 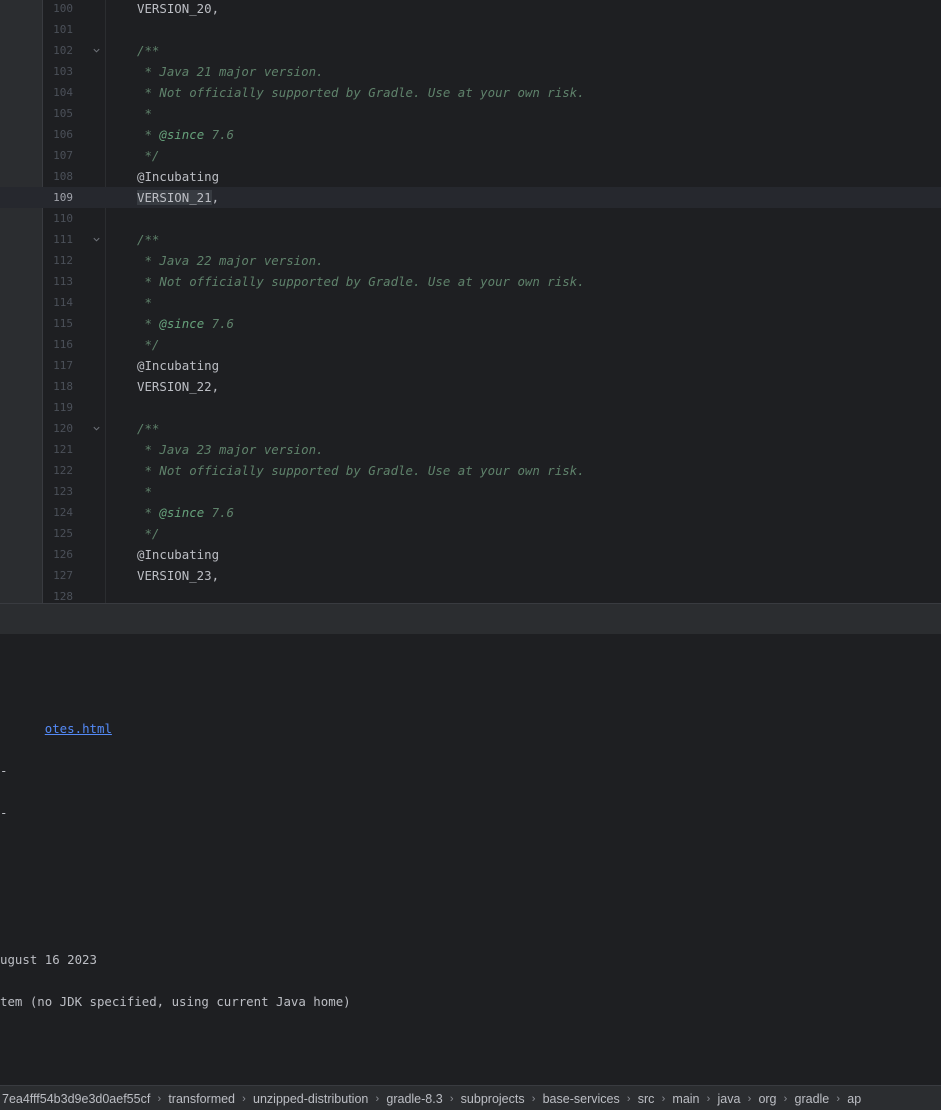 I want to click on code-line: 100 VERSION_20,, so click(x=470, y=9).